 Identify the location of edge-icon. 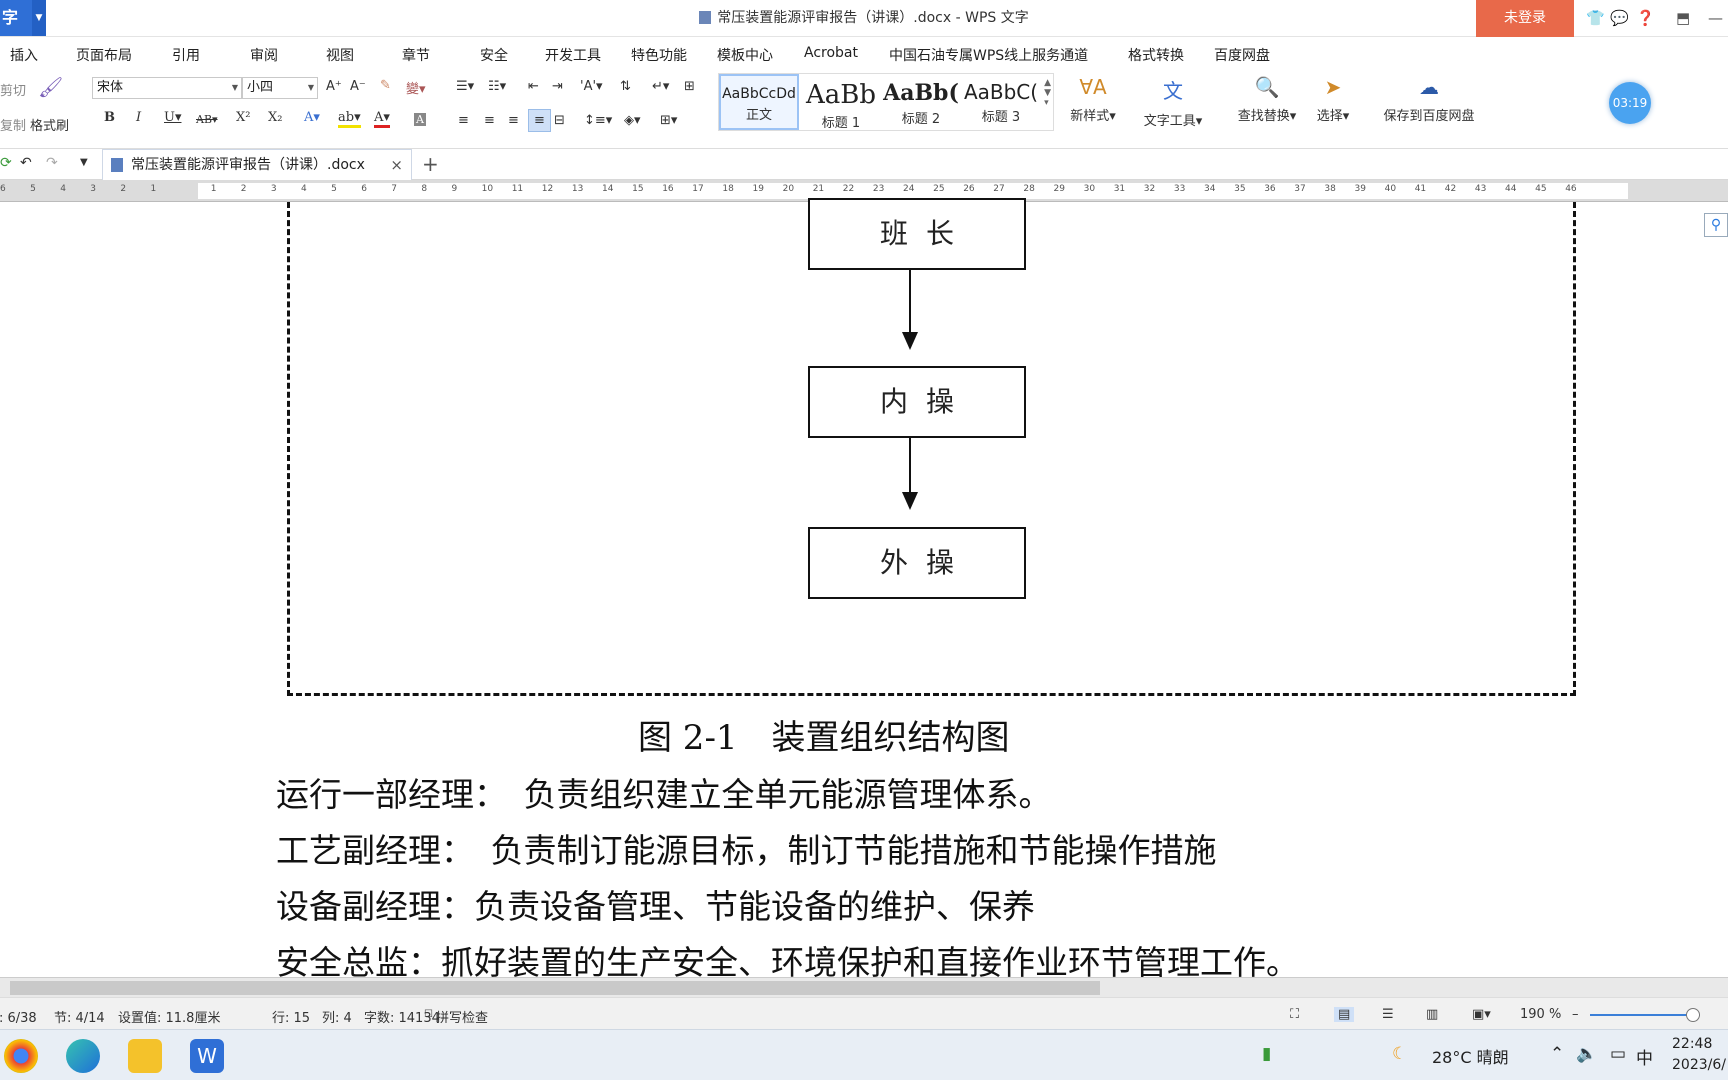
(83, 1056).